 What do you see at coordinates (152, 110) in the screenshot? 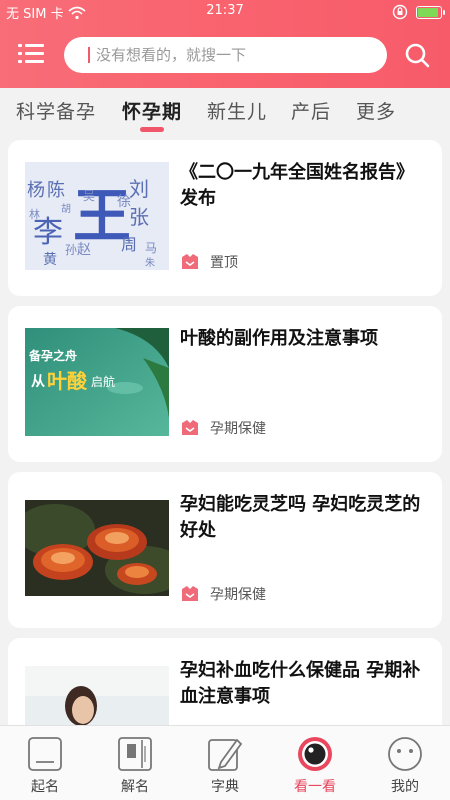
I see `tab-pregnancy: 怀孕期` at bounding box center [152, 110].